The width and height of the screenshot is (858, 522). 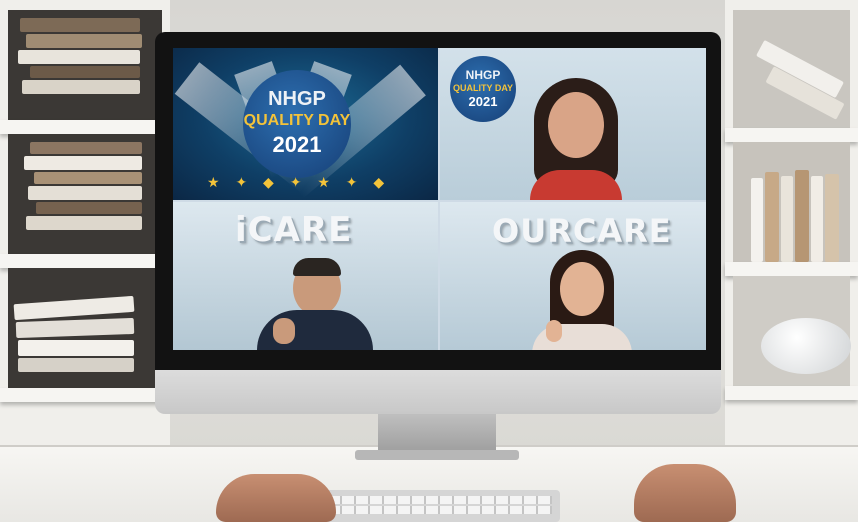 I want to click on ourcare-logo: OURCARE, so click(x=582, y=231).